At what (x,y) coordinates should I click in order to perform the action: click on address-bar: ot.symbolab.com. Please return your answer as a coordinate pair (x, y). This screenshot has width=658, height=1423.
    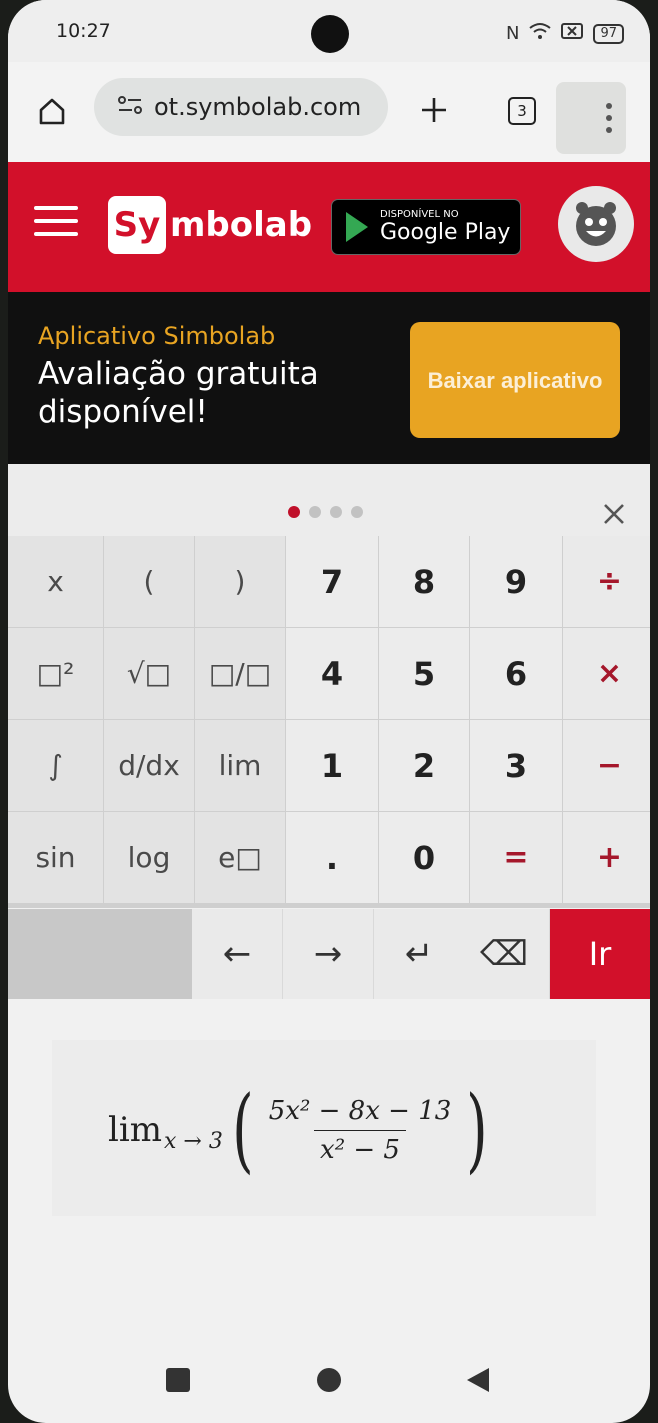
    Looking at the image, I should click on (241, 107).